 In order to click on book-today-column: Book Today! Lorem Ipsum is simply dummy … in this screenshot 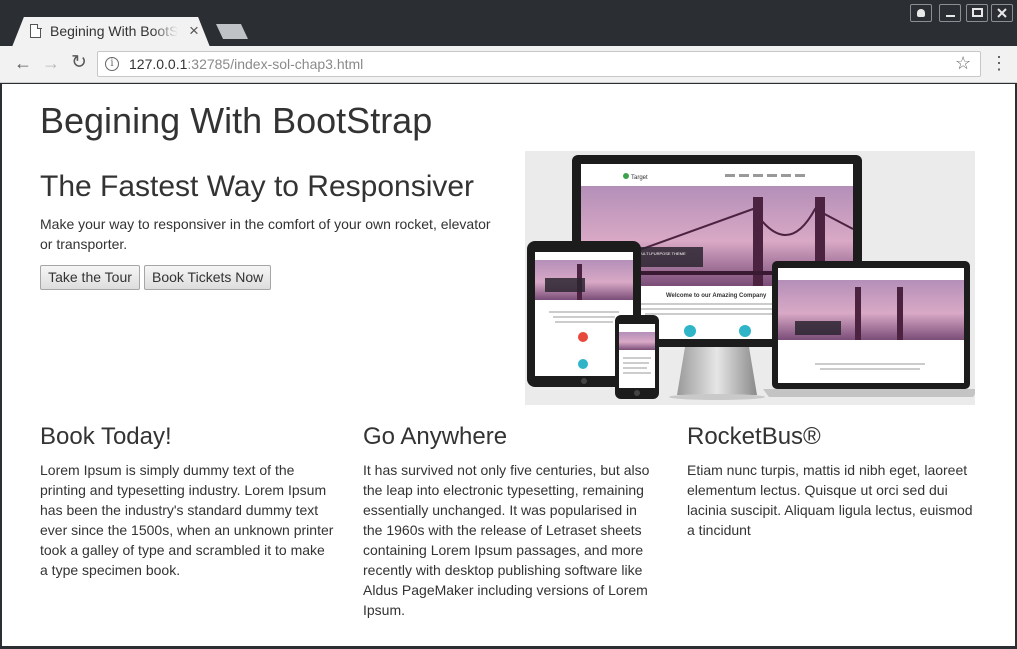, I will do `click(187, 501)`.